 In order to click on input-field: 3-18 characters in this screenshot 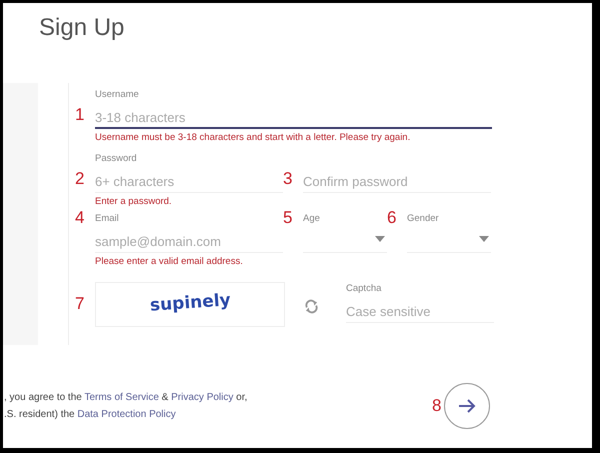, I will do `click(293, 118)`.